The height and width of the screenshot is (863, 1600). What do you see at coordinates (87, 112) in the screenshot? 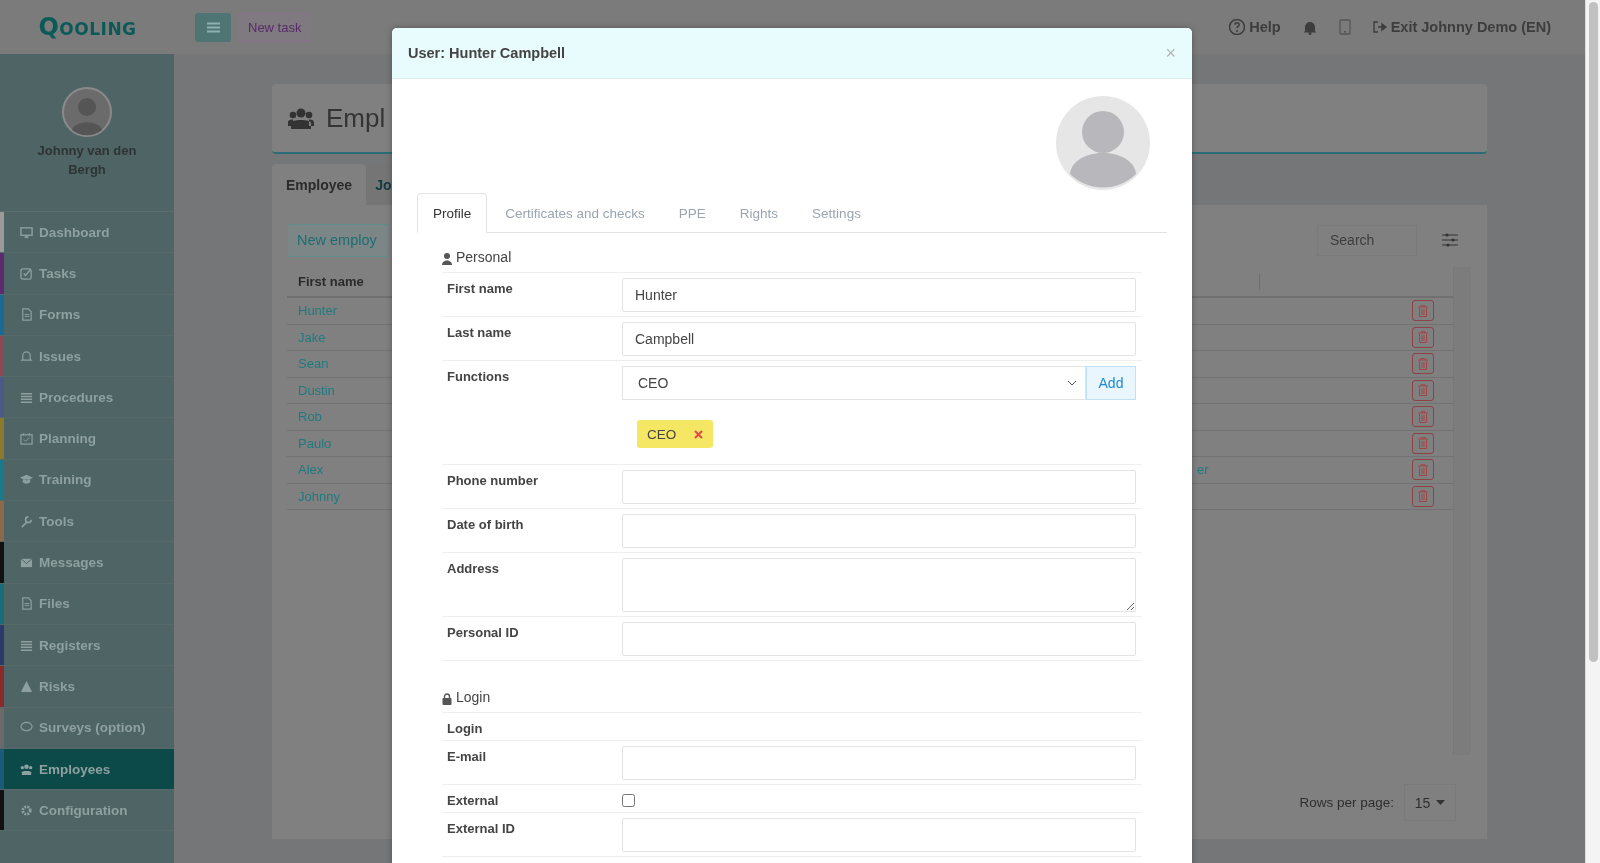
I see `avatar-icon` at bounding box center [87, 112].